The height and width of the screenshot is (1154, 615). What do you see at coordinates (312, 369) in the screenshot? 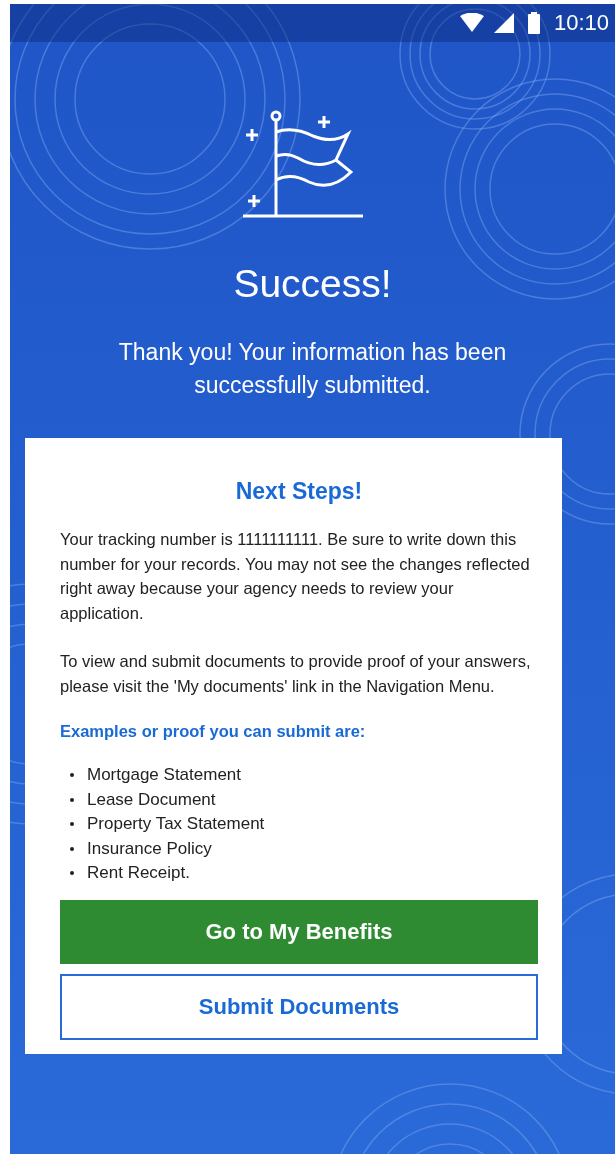
I see `success-message: Thank you! Your information has been successfully submitted.` at bounding box center [312, 369].